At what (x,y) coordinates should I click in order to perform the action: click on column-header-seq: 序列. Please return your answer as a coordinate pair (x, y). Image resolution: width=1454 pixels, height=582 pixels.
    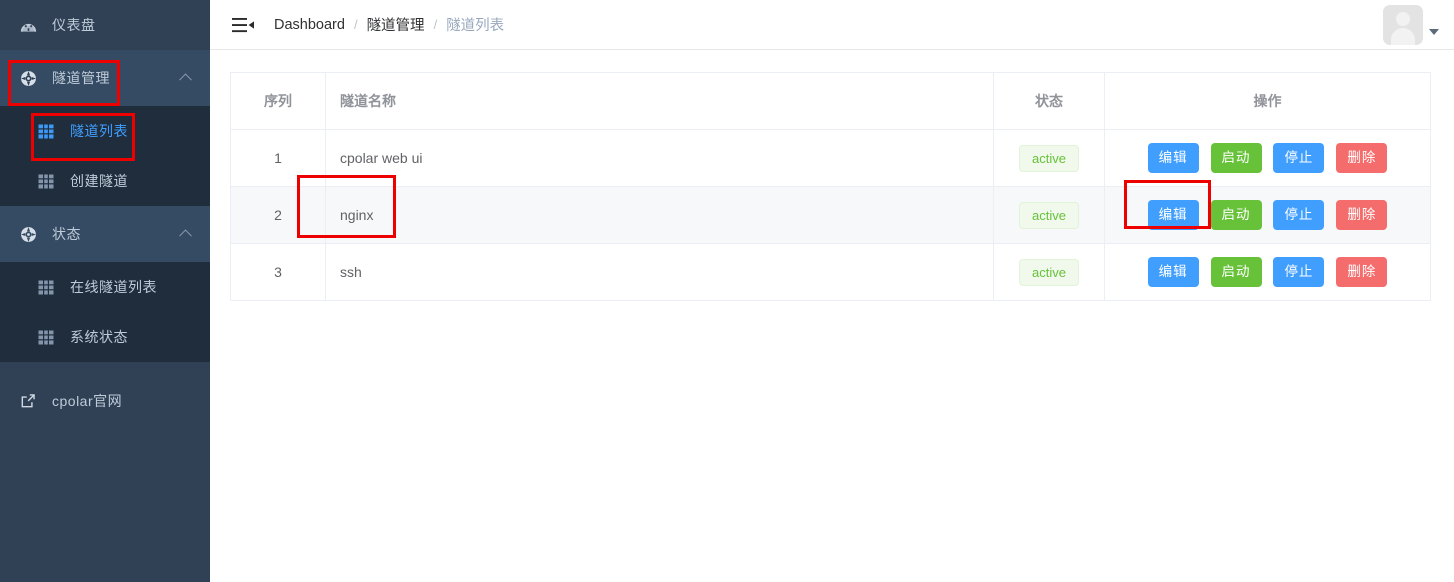
    Looking at the image, I should click on (278, 101).